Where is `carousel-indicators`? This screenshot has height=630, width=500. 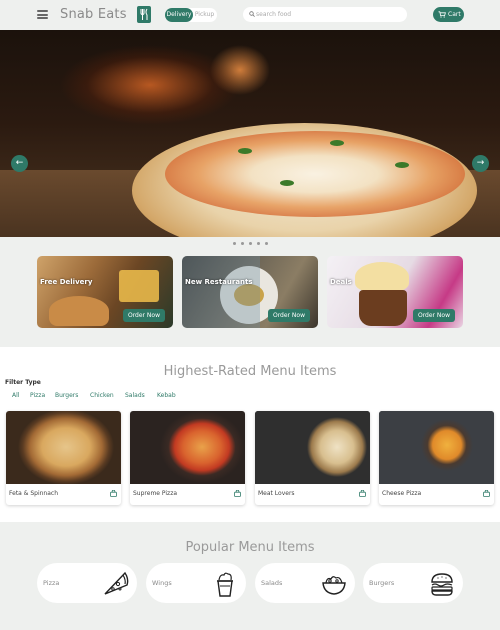
carousel-indicators is located at coordinates (250, 243).